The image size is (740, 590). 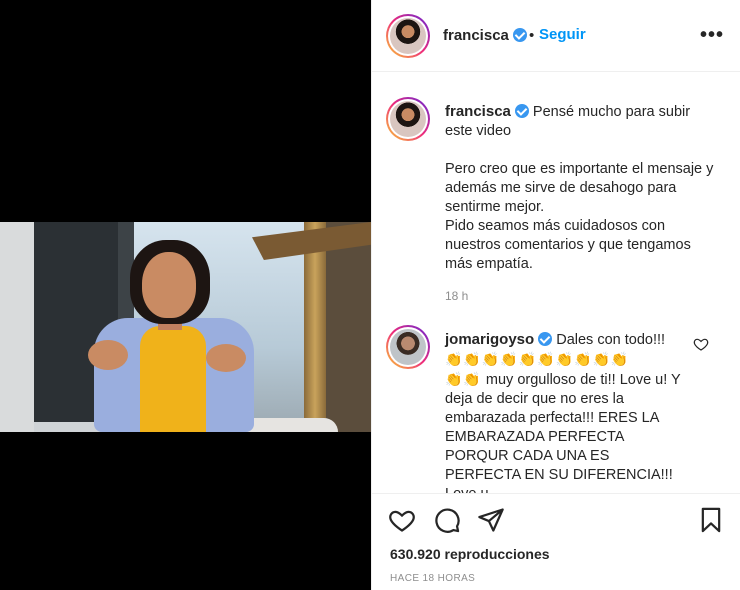 I want to click on more-options-icon: •••, so click(x=712, y=35).